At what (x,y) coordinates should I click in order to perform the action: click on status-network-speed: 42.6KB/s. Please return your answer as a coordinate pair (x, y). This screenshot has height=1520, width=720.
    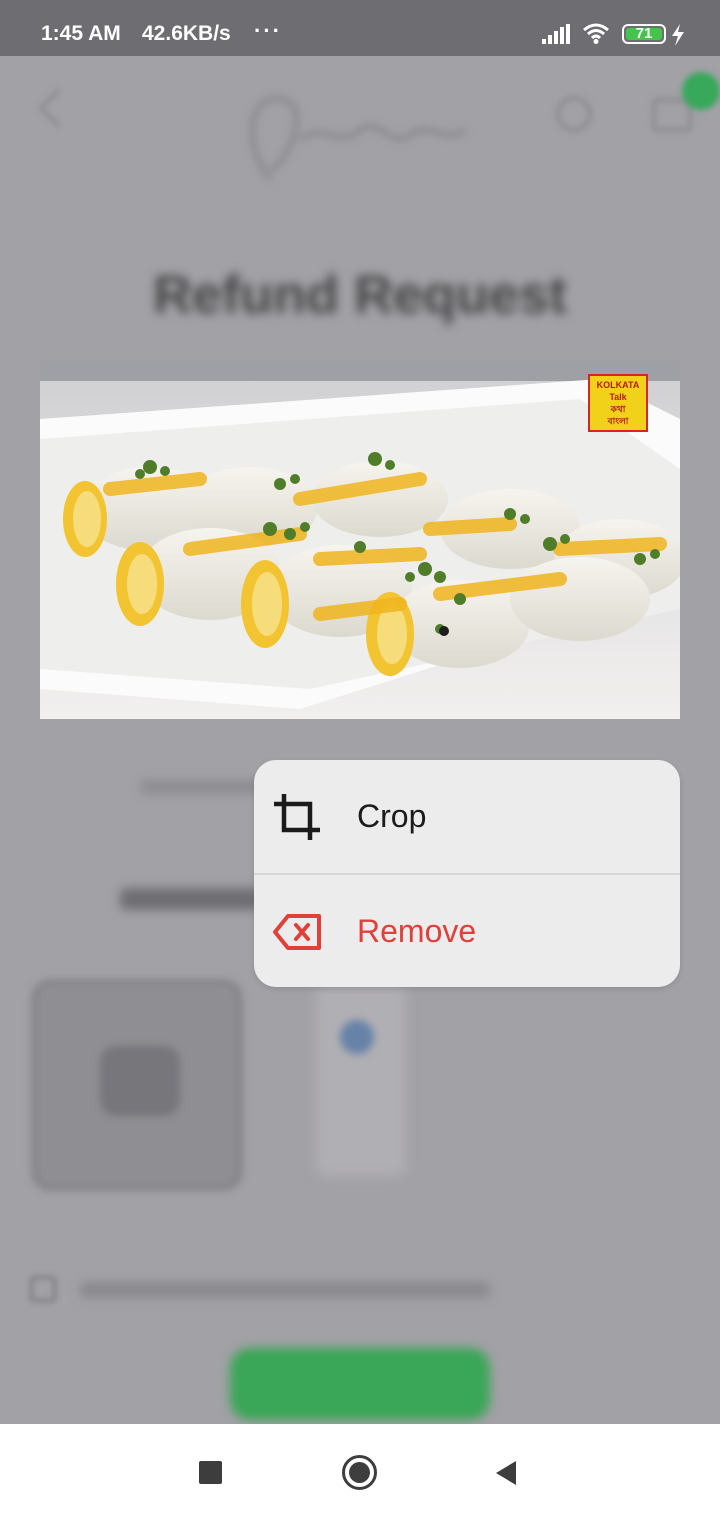
    Looking at the image, I should click on (186, 33).